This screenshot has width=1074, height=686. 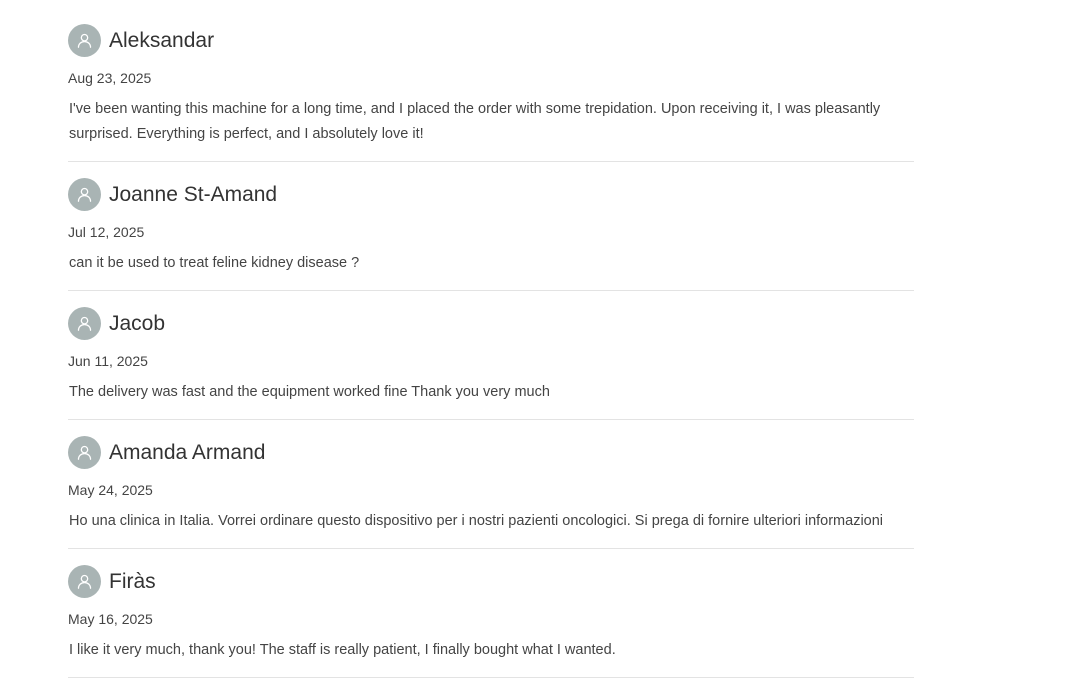 I want to click on review-header: Joanne St-Amand, so click(x=491, y=194).